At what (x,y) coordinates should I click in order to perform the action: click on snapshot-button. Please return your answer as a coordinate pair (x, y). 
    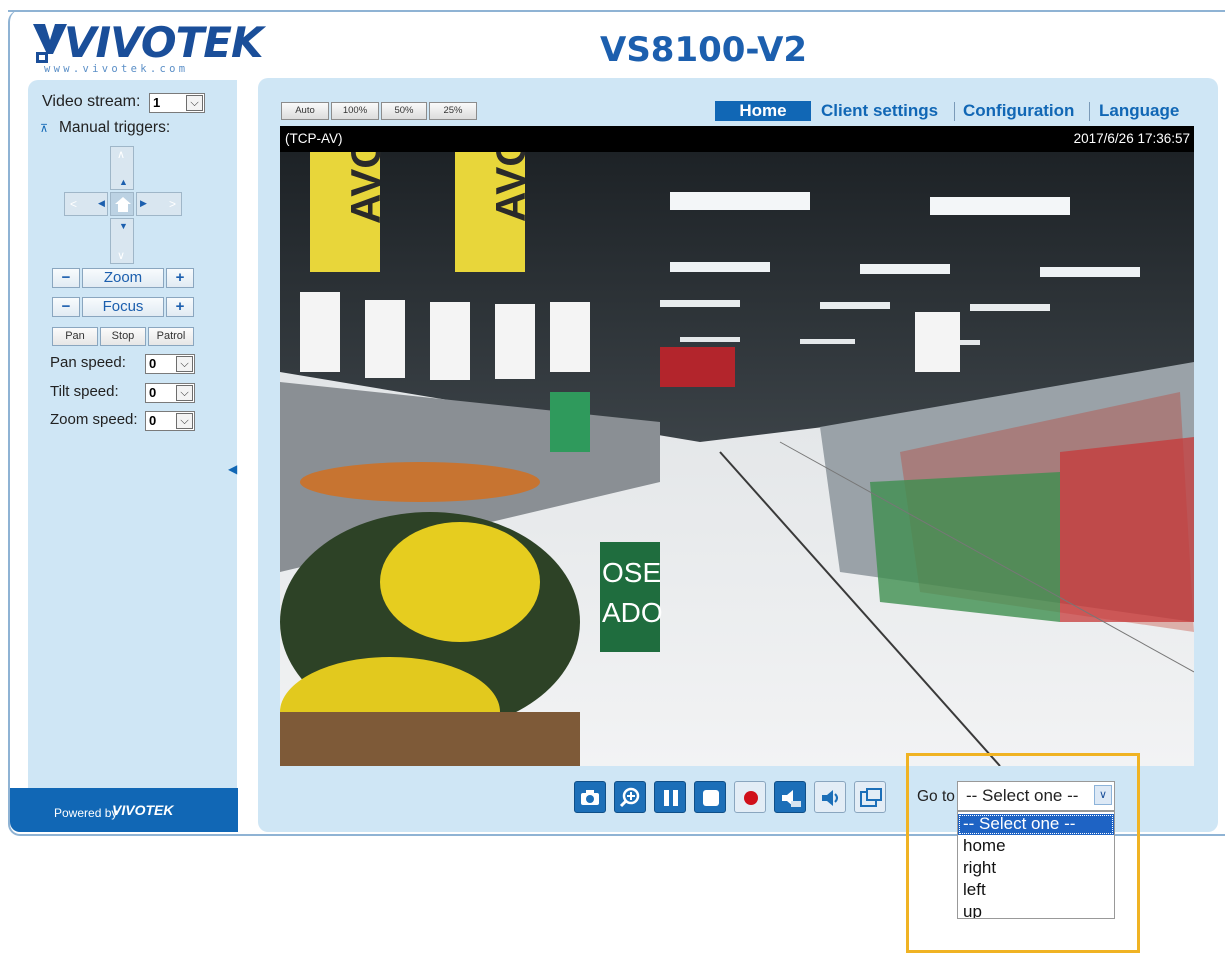
    Looking at the image, I should click on (590, 797).